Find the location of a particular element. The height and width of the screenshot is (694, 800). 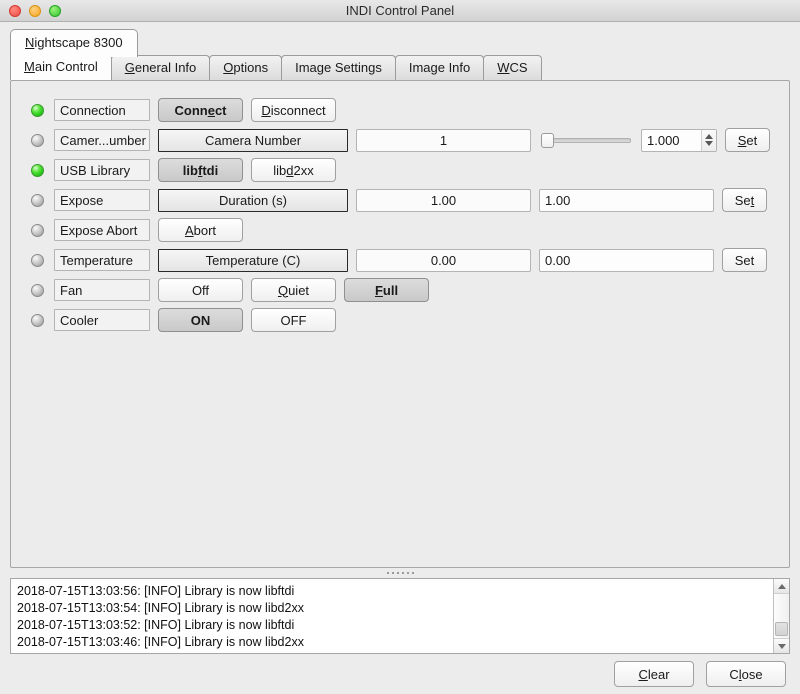

property-row-camera-number: Camer...umber Camera Number 1 1.000 Set is located at coordinates (410, 140).